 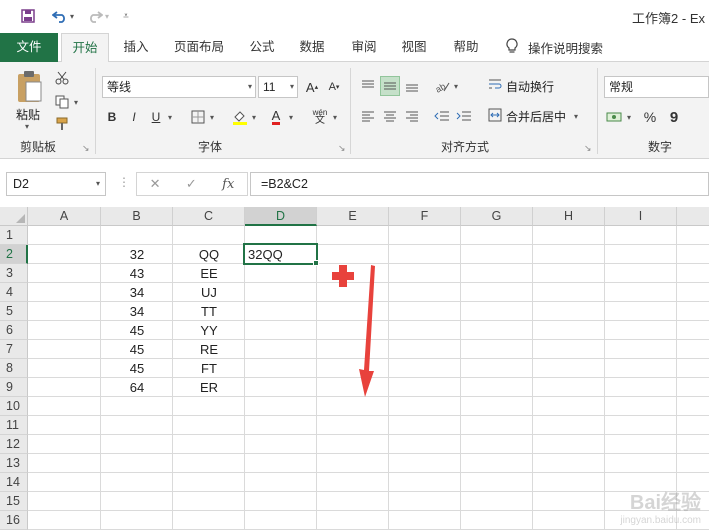 I want to click on tab-formulas: 公式, so click(x=262, y=47).